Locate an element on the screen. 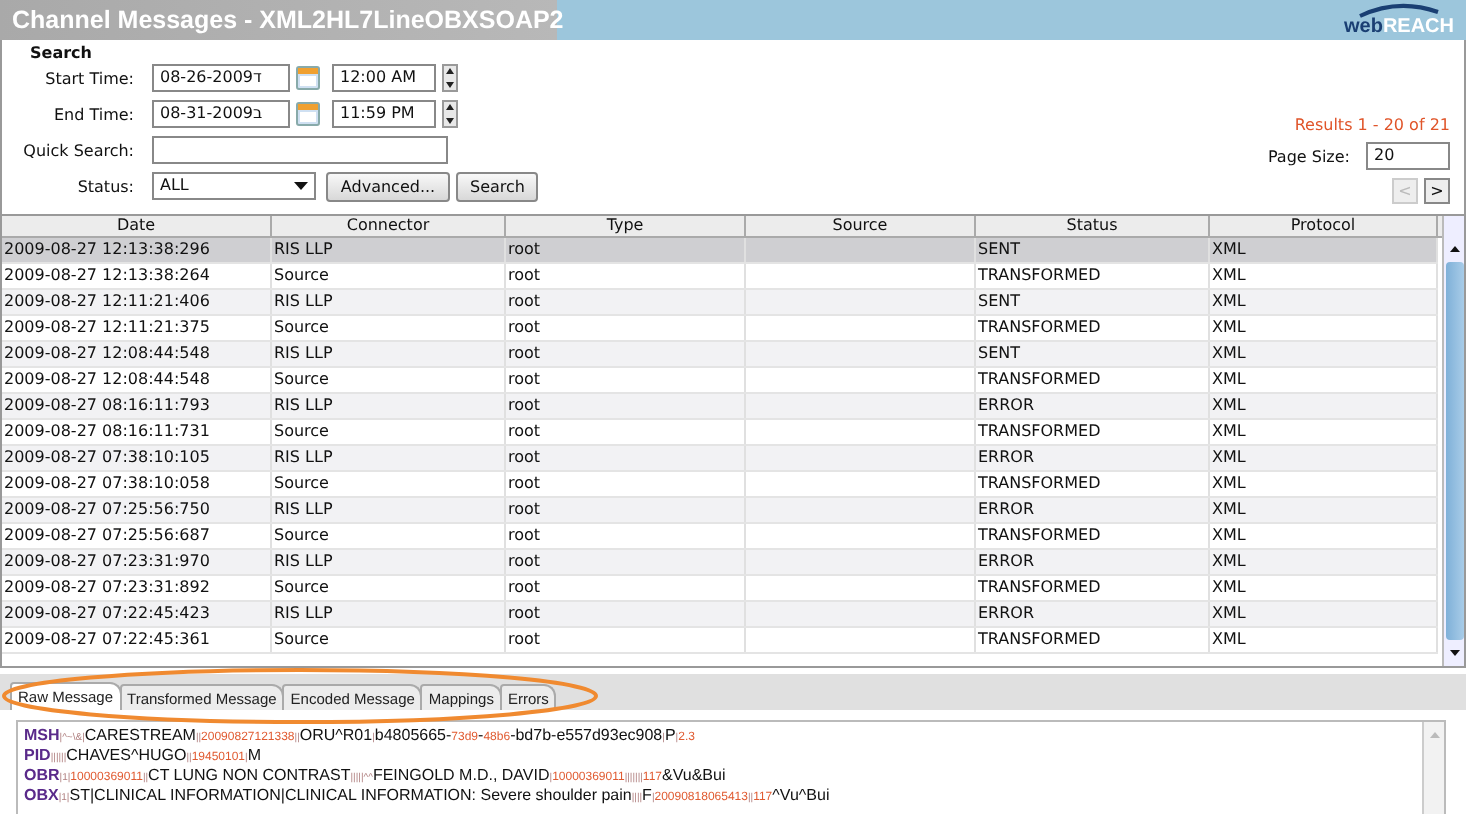  table-cell: 2009-08-27 07:23:31:970 is located at coordinates (107, 561).